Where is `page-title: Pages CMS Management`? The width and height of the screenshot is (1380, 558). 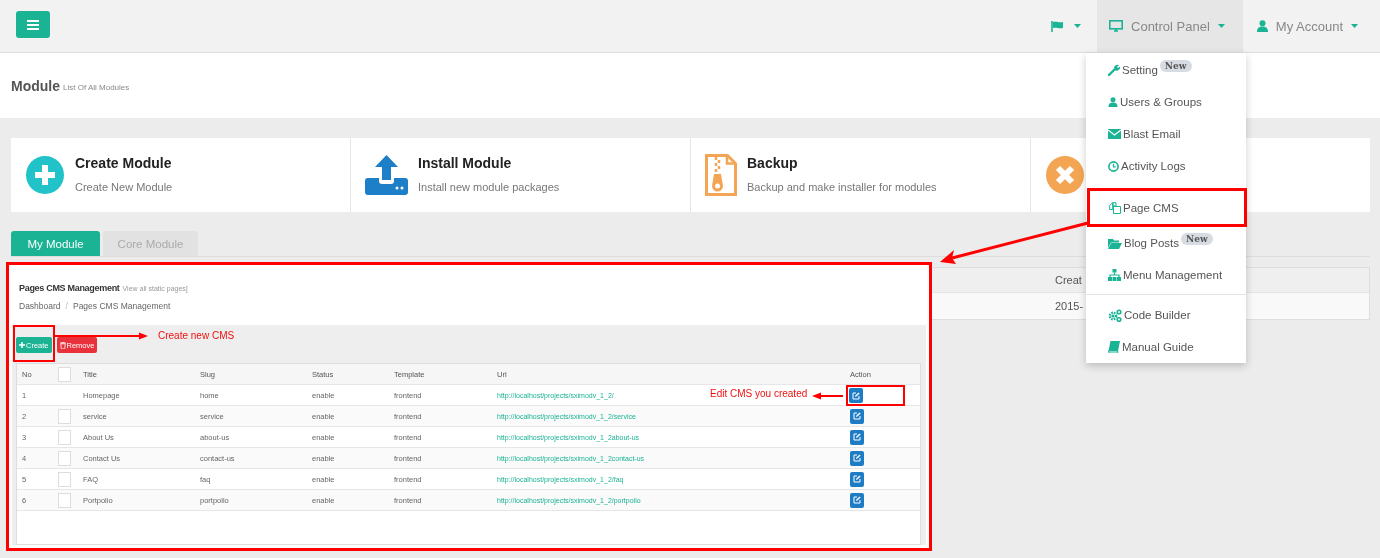
page-title: Pages CMS Management is located at coordinates (69, 288).